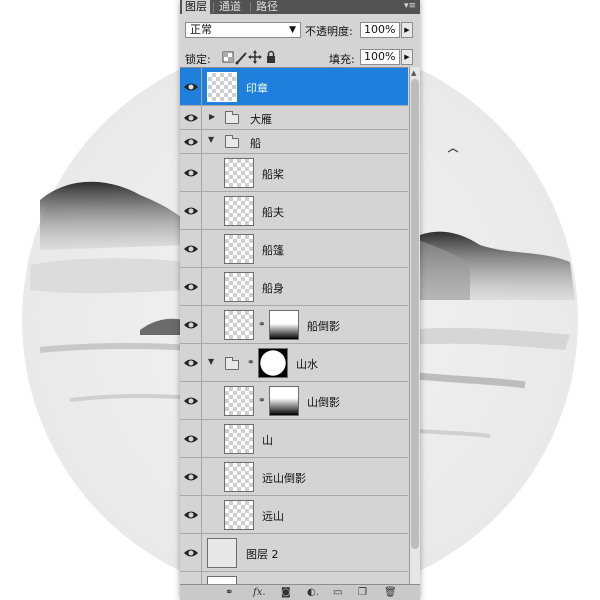 This screenshot has height=600, width=600. What do you see at coordinates (413, 73) in the screenshot?
I see `scroll-up-arrow-icon: ▲` at bounding box center [413, 73].